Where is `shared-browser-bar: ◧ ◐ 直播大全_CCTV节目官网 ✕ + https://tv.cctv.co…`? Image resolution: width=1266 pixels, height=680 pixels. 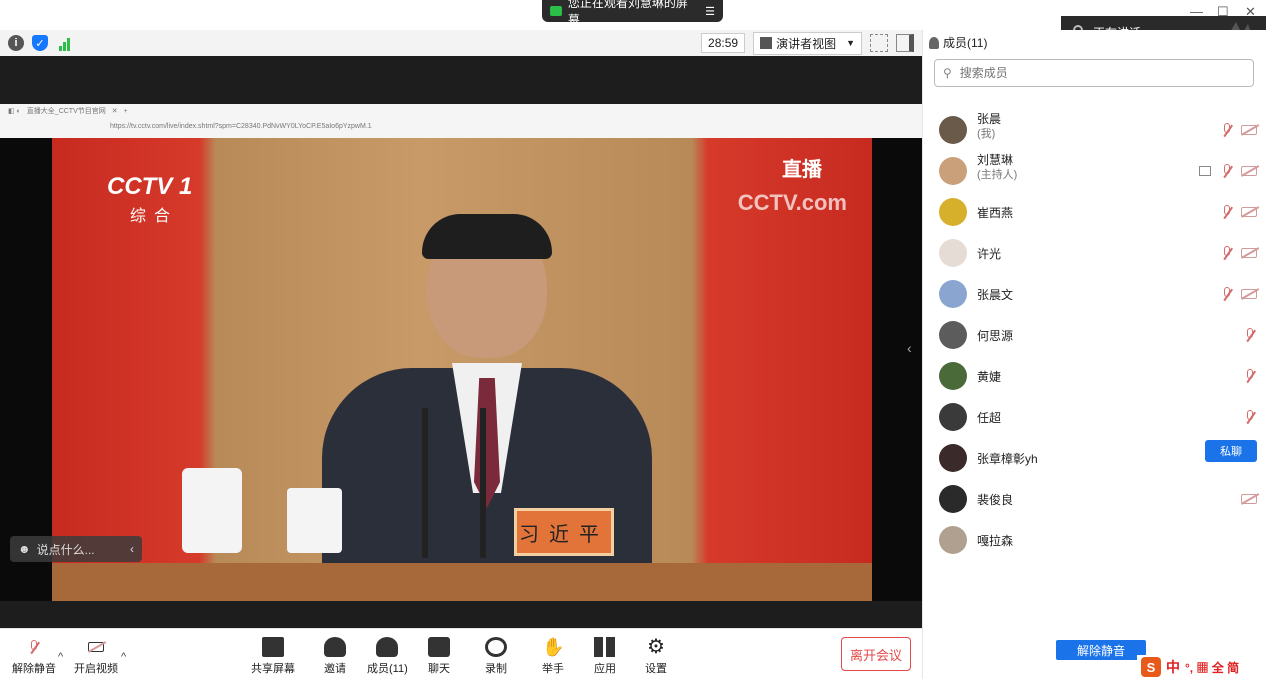
shared-browser-bar: ◧ ◐ 直播大全_CCTV节目官网 ✕ + https://tv.cctv.co… is located at coordinates (461, 121).